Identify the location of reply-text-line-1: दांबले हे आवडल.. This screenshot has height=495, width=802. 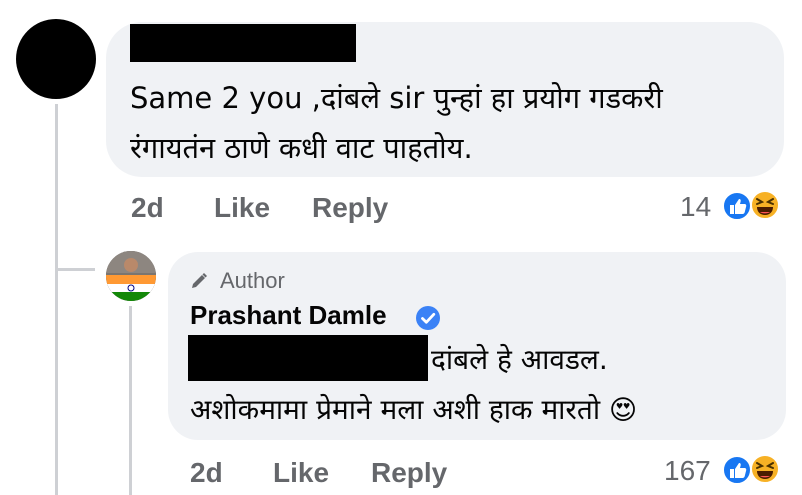
(519, 359).